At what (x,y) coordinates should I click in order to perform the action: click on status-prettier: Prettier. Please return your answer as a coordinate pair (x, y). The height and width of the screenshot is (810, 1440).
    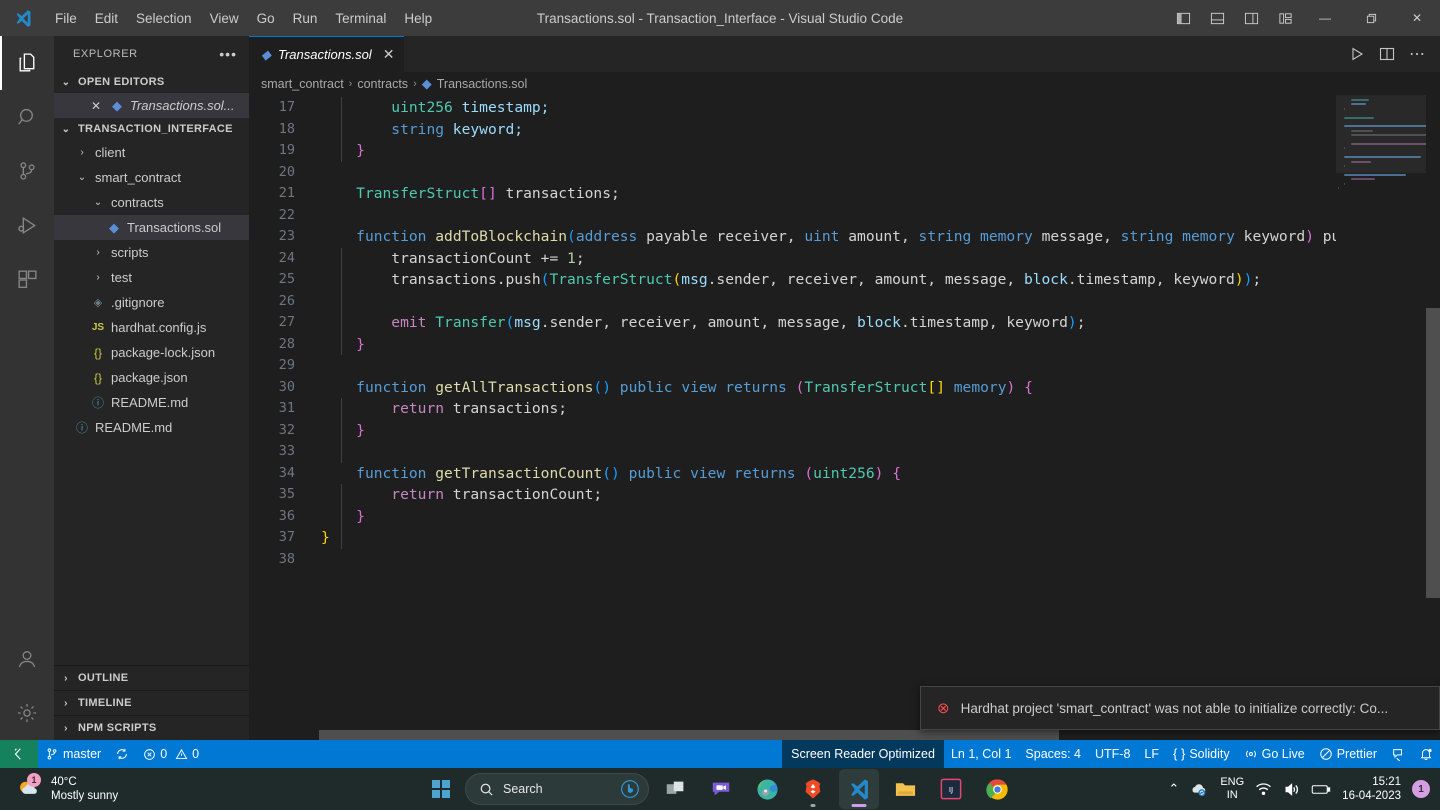
    Looking at the image, I should click on (1348, 754).